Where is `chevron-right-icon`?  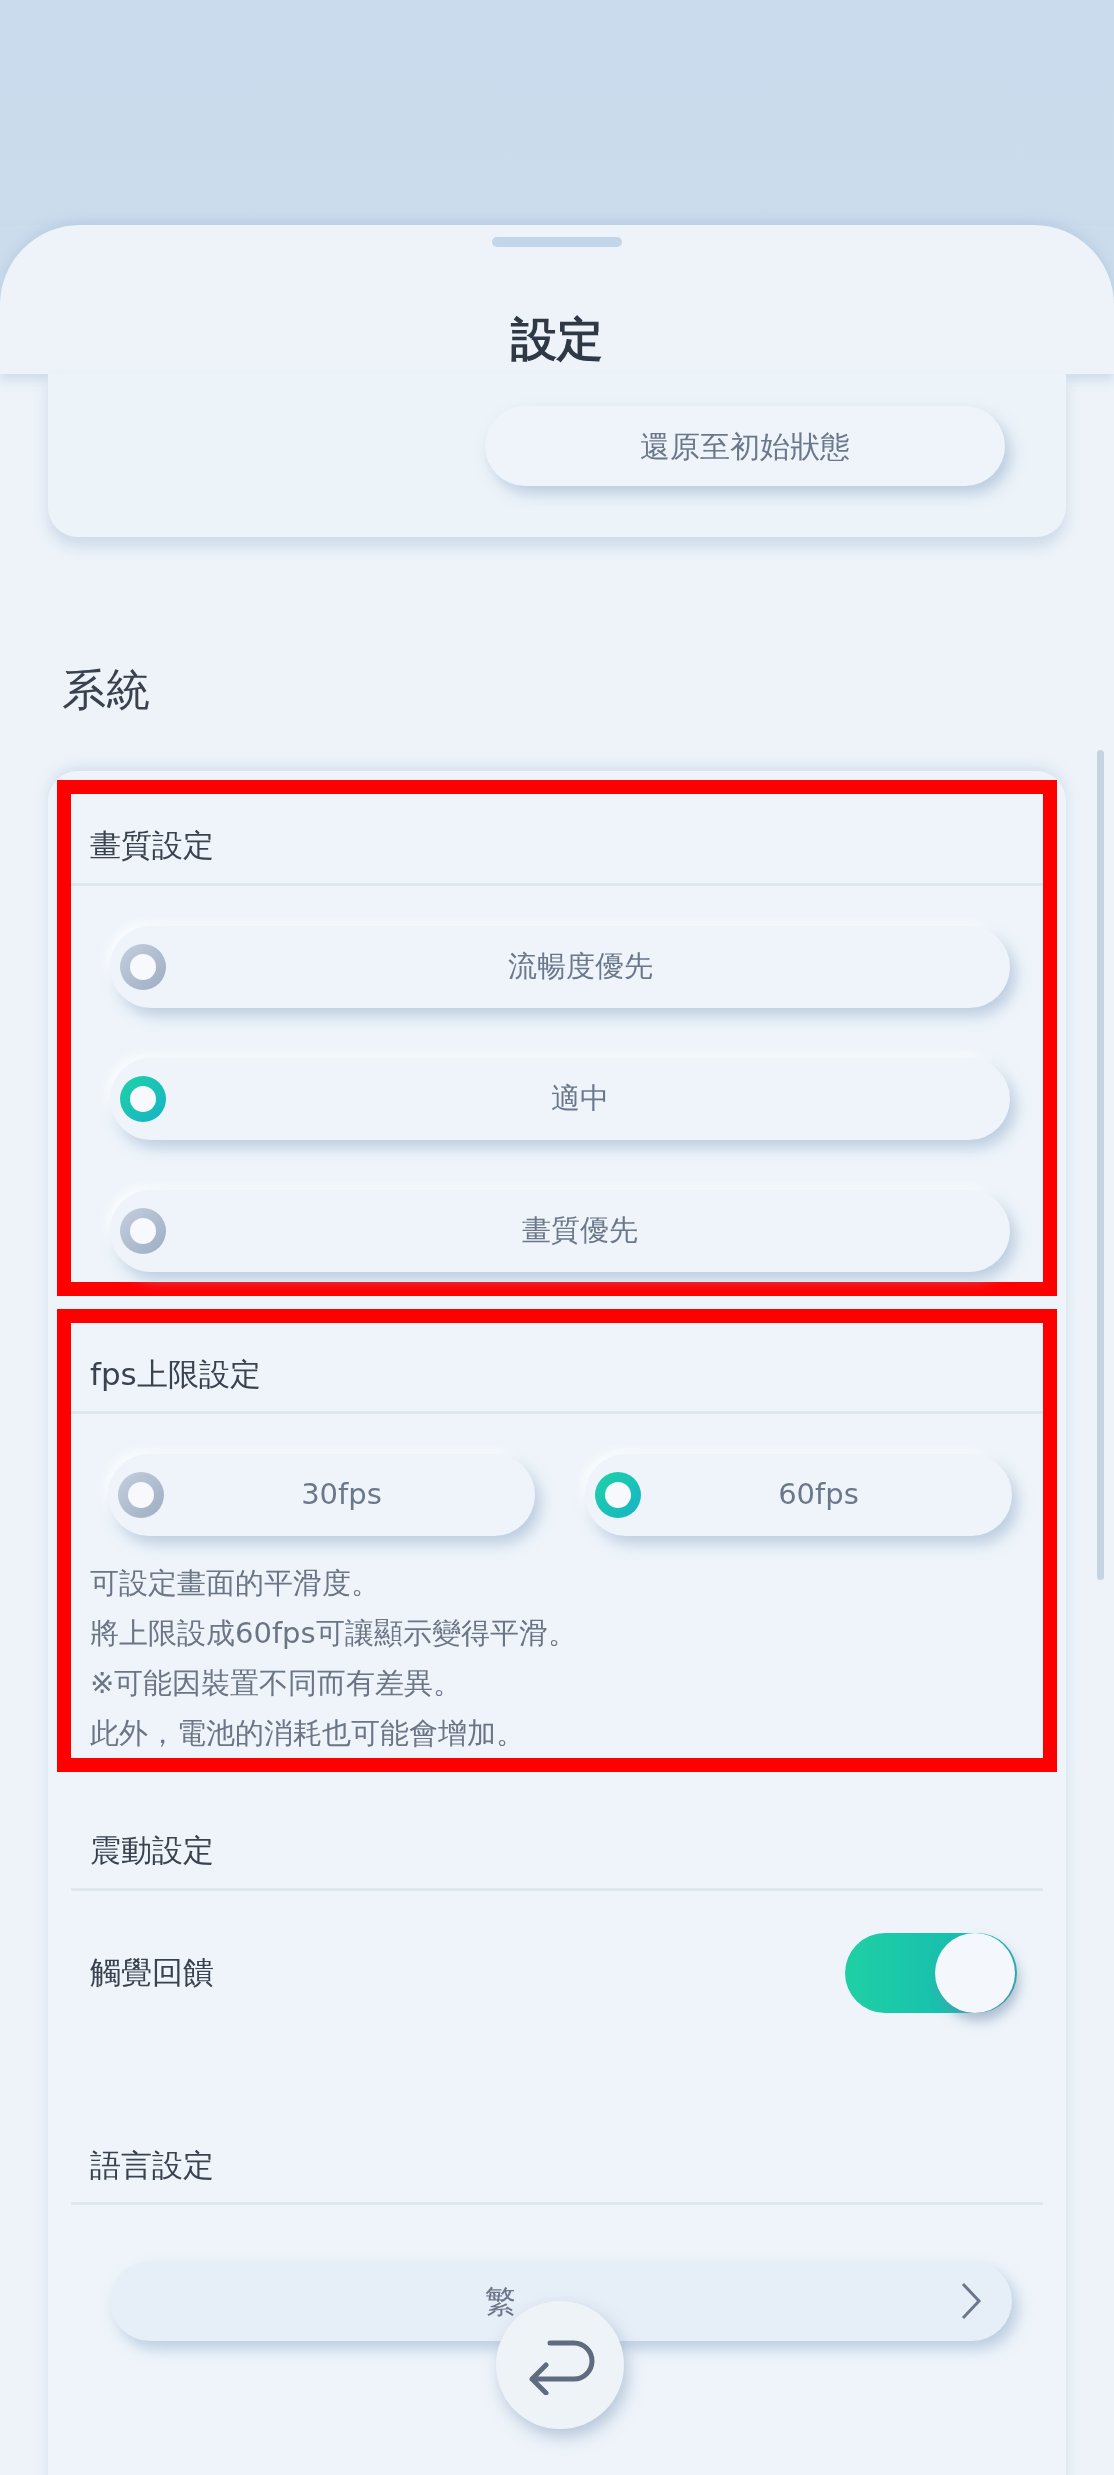
chevron-right-icon is located at coordinates (971, 2301).